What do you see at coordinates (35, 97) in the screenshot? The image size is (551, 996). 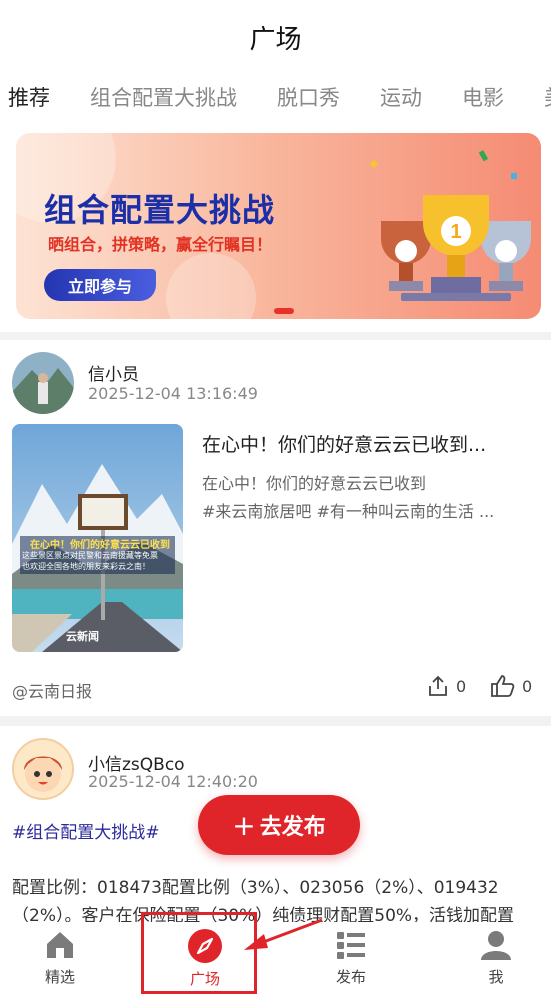 I see `tab-recommended: 推荐` at bounding box center [35, 97].